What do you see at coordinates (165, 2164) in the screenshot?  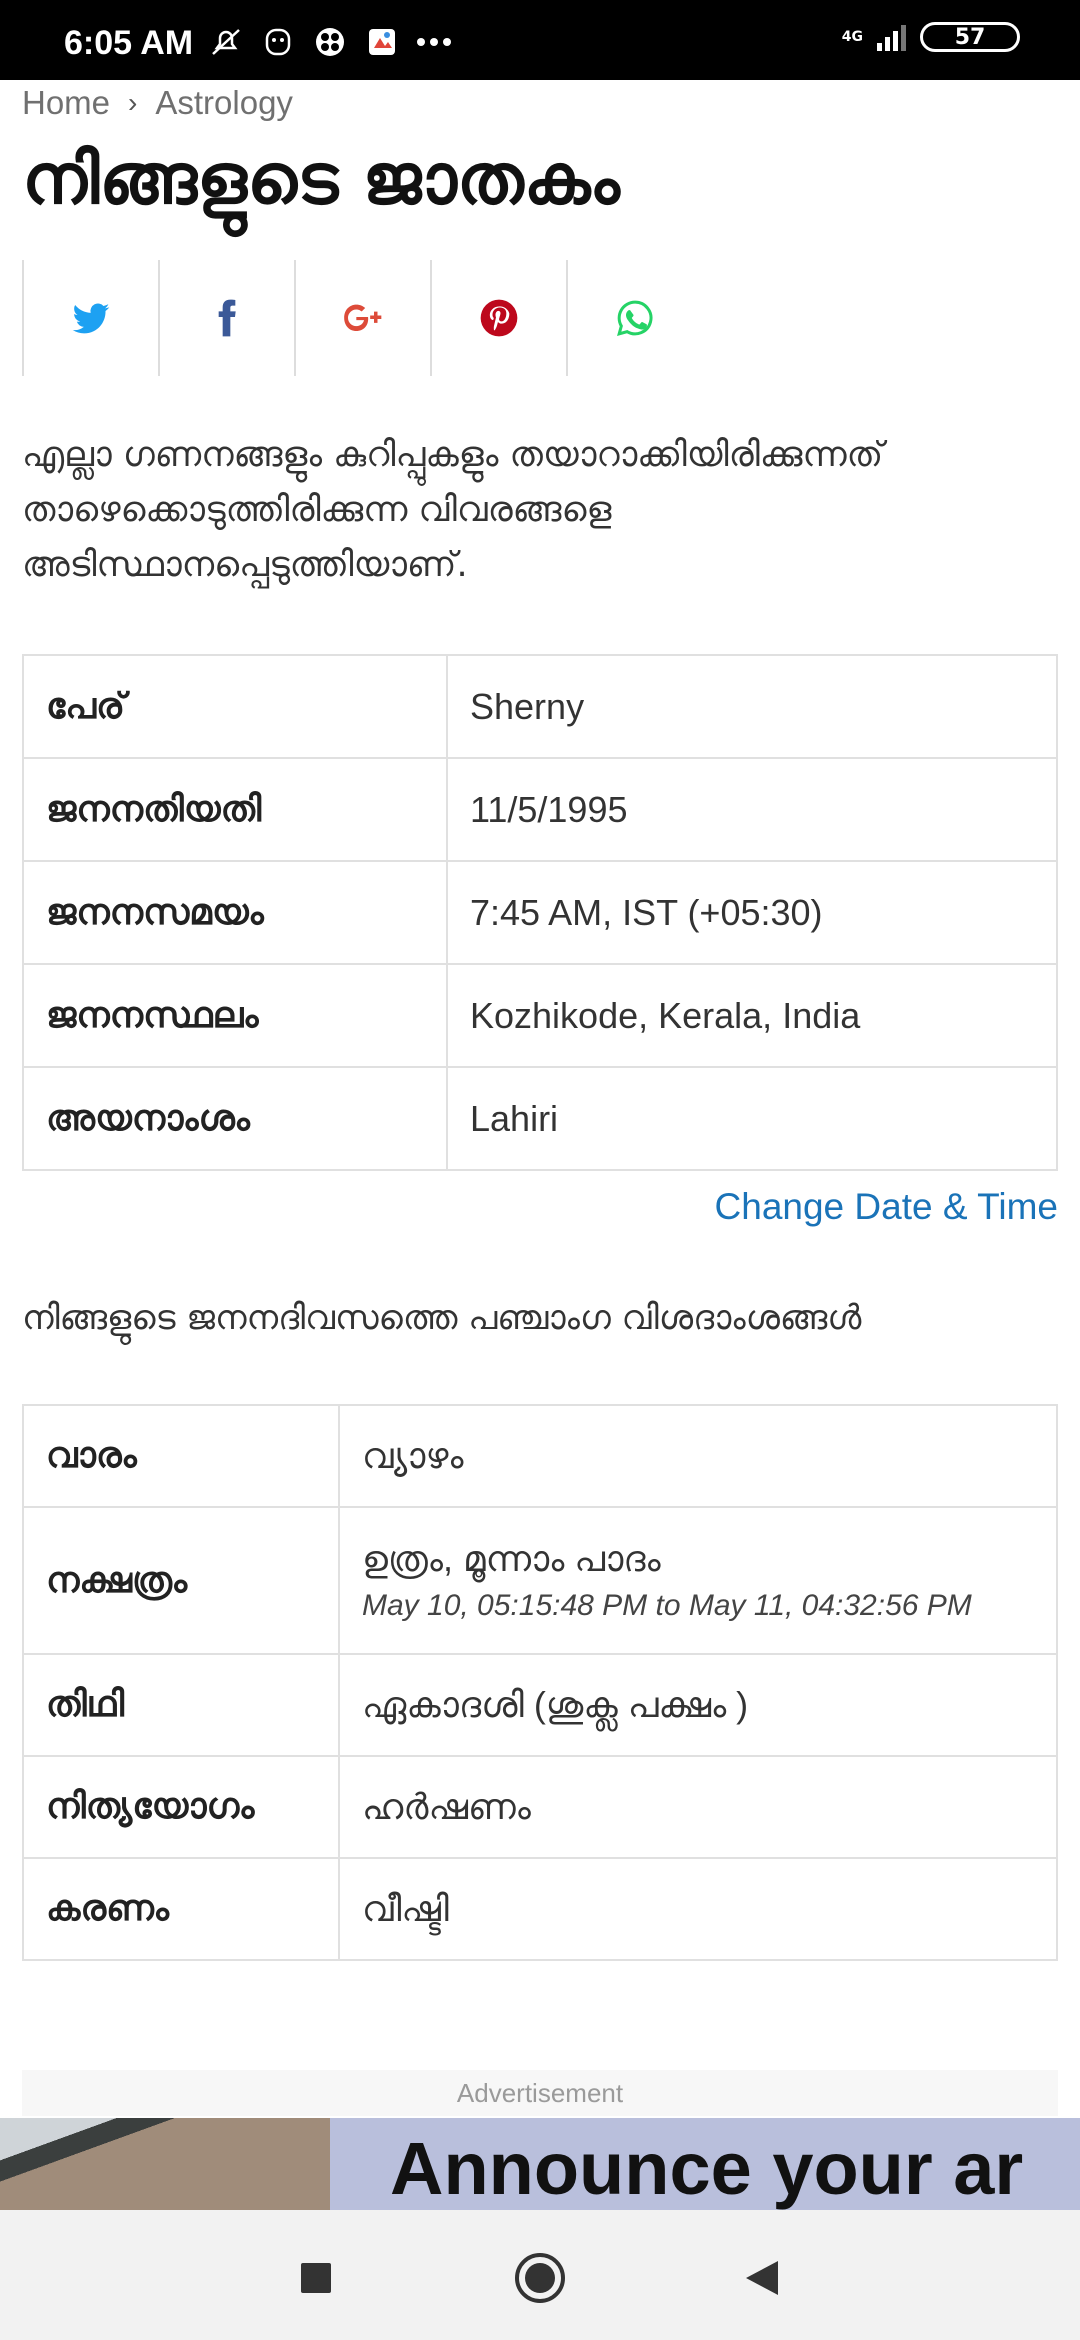 I see `ad-image` at bounding box center [165, 2164].